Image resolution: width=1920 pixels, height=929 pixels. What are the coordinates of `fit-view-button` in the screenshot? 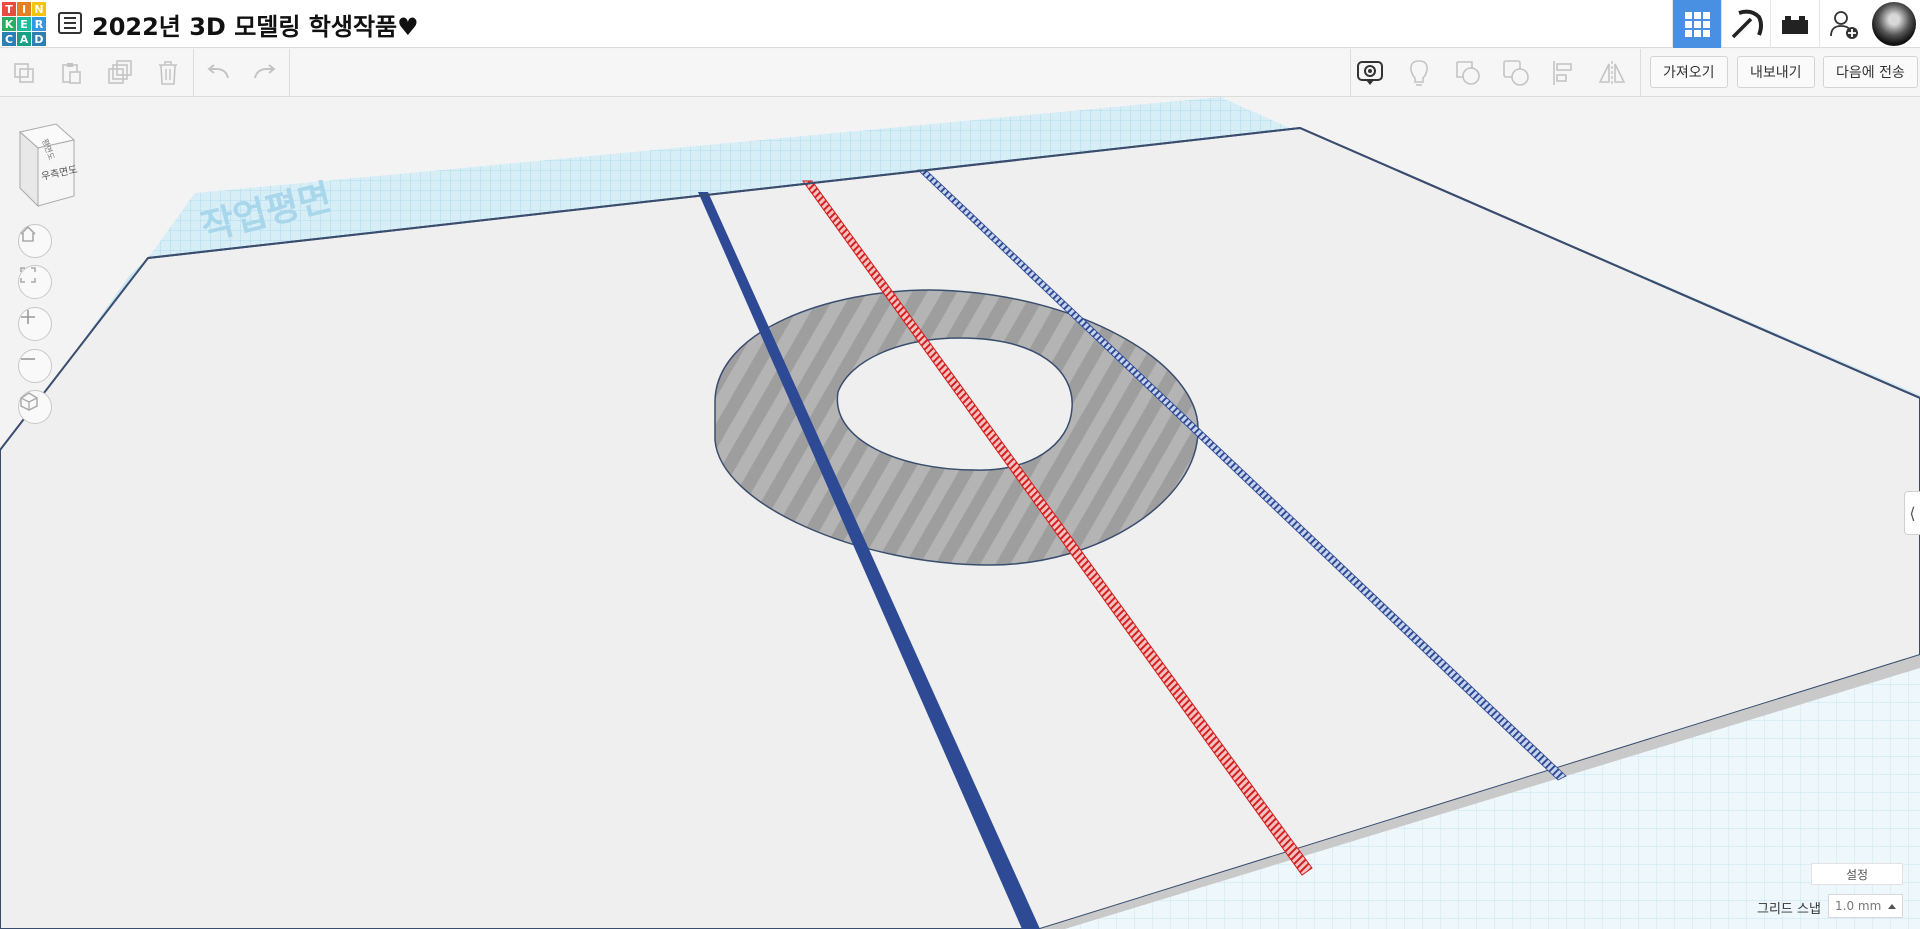 It's located at (35, 282).